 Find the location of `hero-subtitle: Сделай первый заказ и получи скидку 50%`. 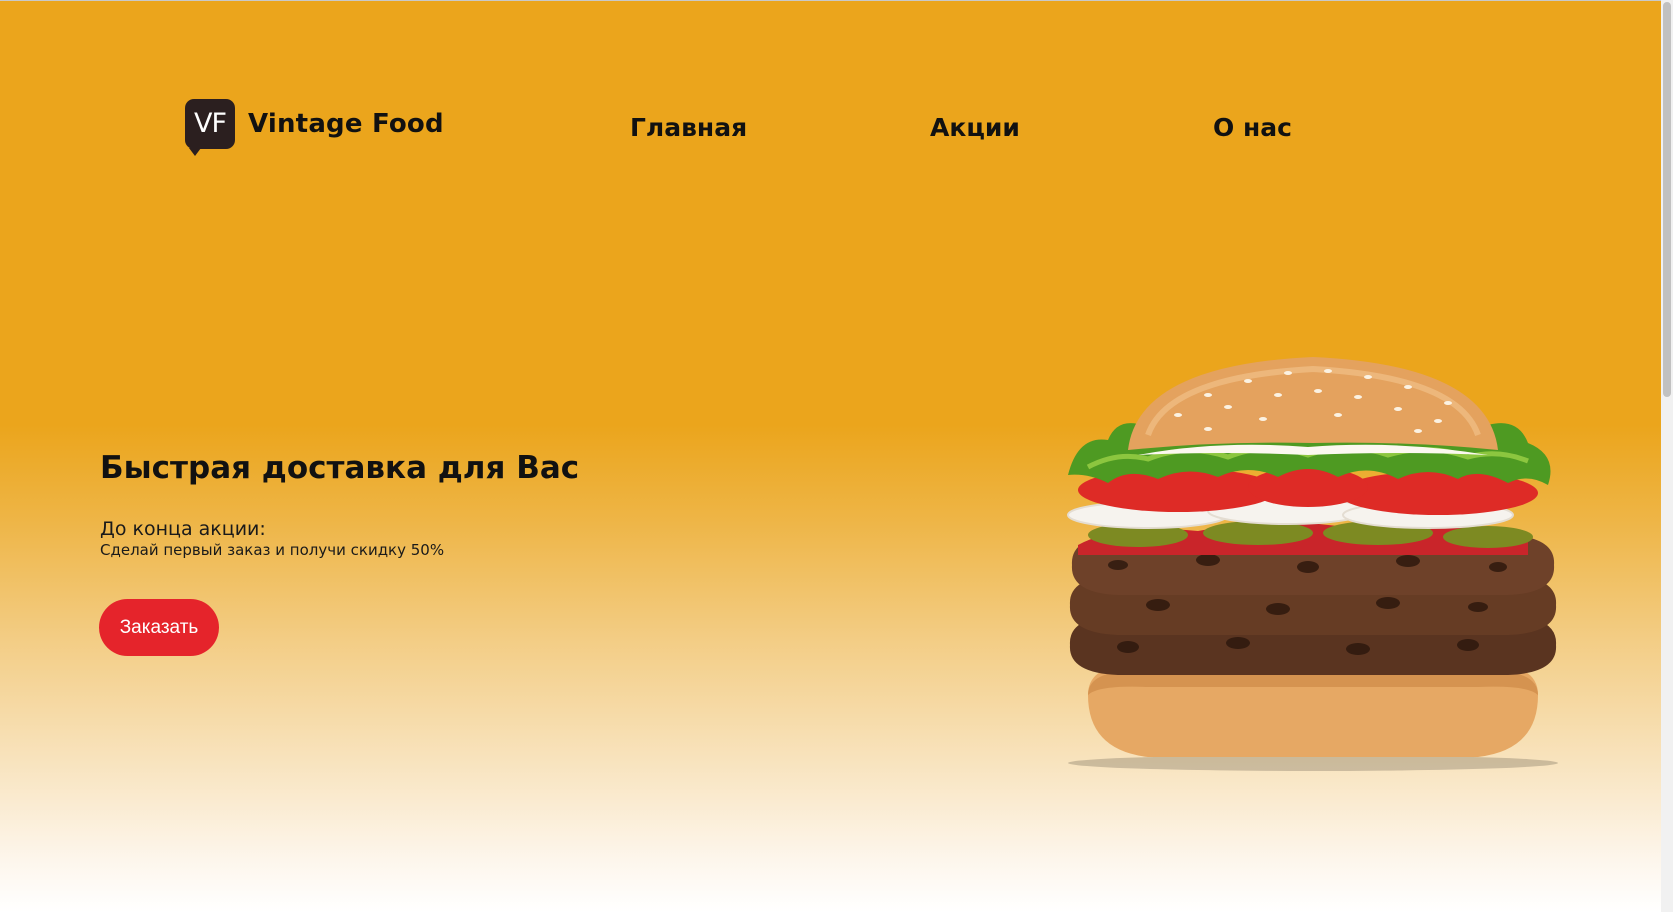

hero-subtitle: Сделай первый заказ и получи скидку 50% is located at coordinates (272, 550).